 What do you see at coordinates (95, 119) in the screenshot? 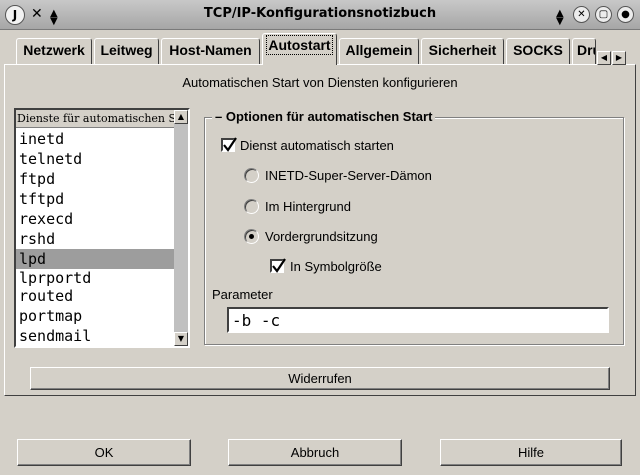
I see `list-header: Dienste für automatischen Start` at bounding box center [95, 119].